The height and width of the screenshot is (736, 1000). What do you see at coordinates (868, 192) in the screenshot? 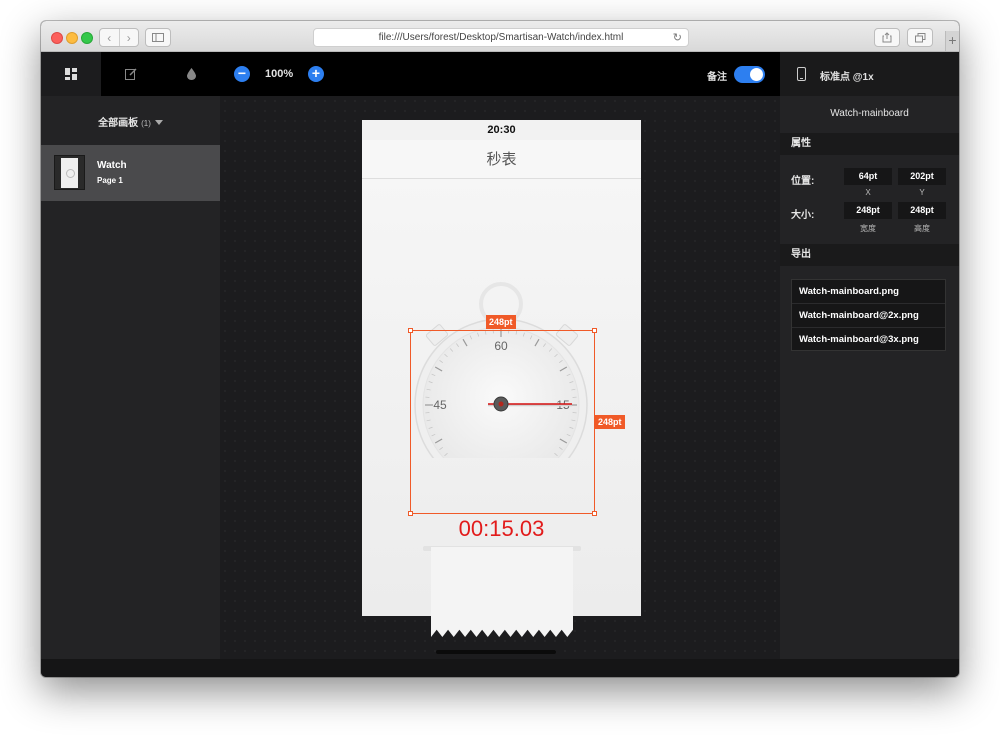
I see `position-x-caption: X` at bounding box center [868, 192].